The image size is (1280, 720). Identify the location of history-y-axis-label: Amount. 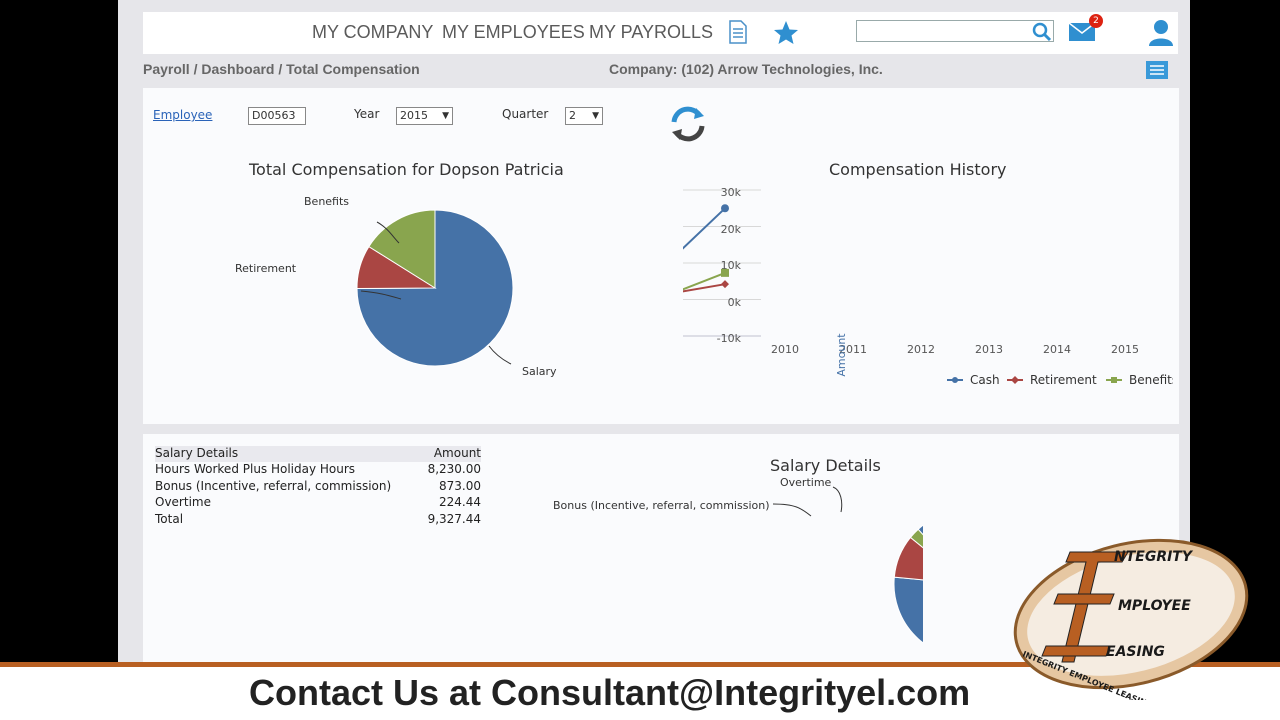
(841, 355).